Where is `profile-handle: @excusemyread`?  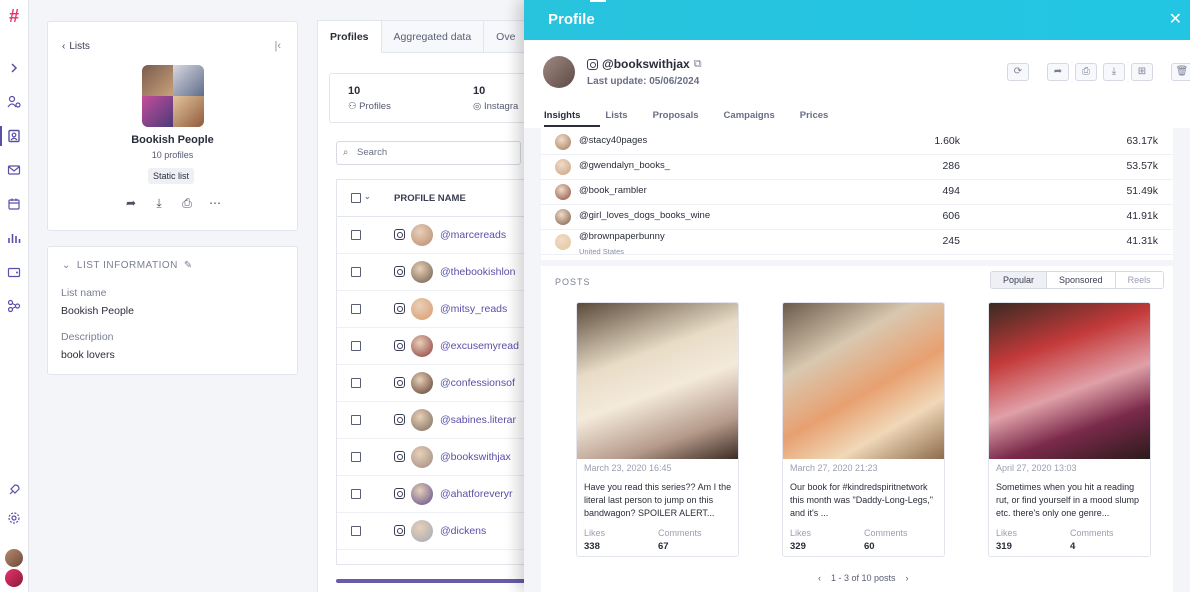 profile-handle: @excusemyread is located at coordinates (479, 346).